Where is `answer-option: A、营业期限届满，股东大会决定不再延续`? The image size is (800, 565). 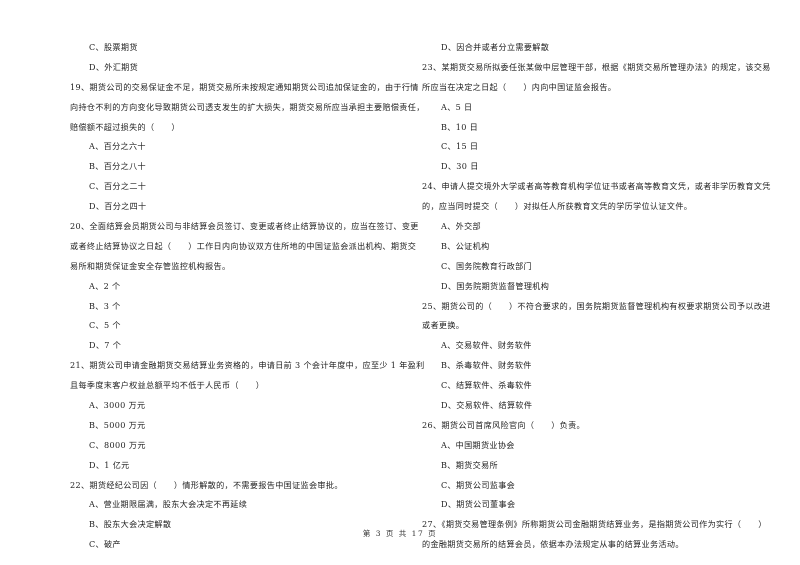 answer-option: A、营业期限届满，股东大会决定不再延续 is located at coordinates (168, 504).